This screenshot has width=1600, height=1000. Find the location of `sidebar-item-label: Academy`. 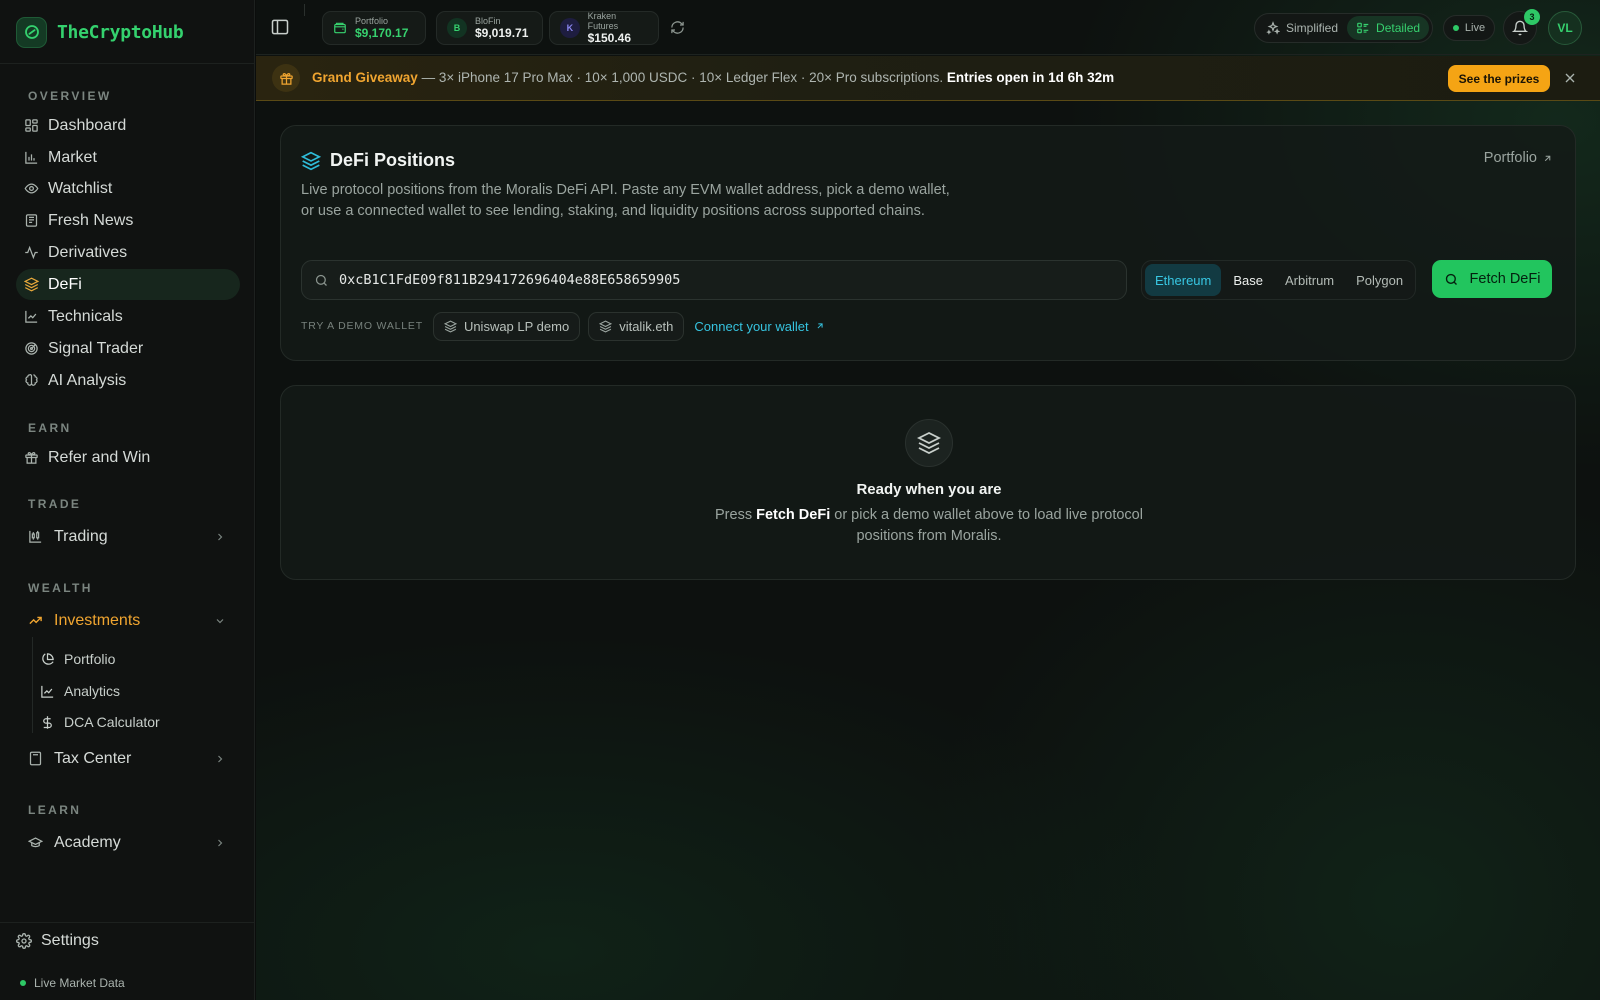

sidebar-item-label: Academy is located at coordinates (87, 842).